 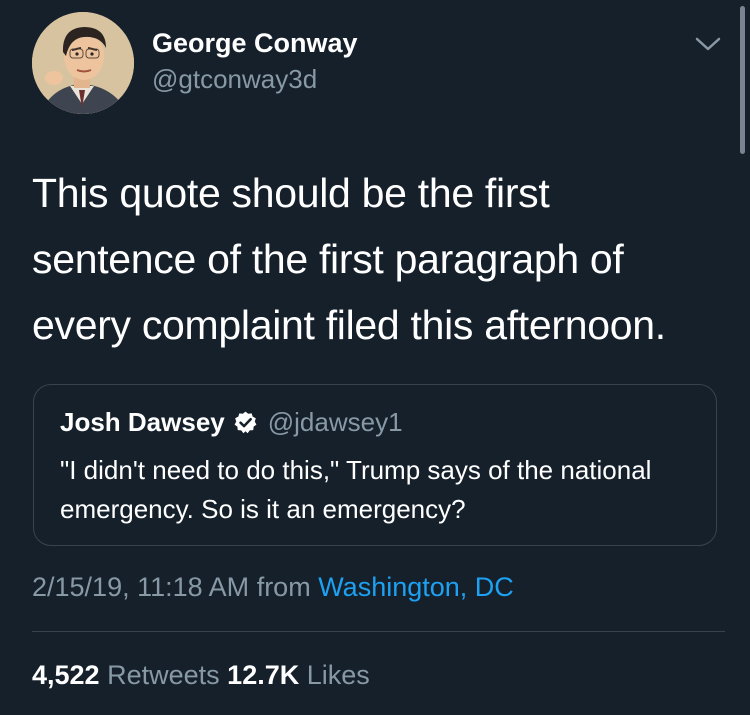 I want to click on likes-label: Likes, so click(x=338, y=675).